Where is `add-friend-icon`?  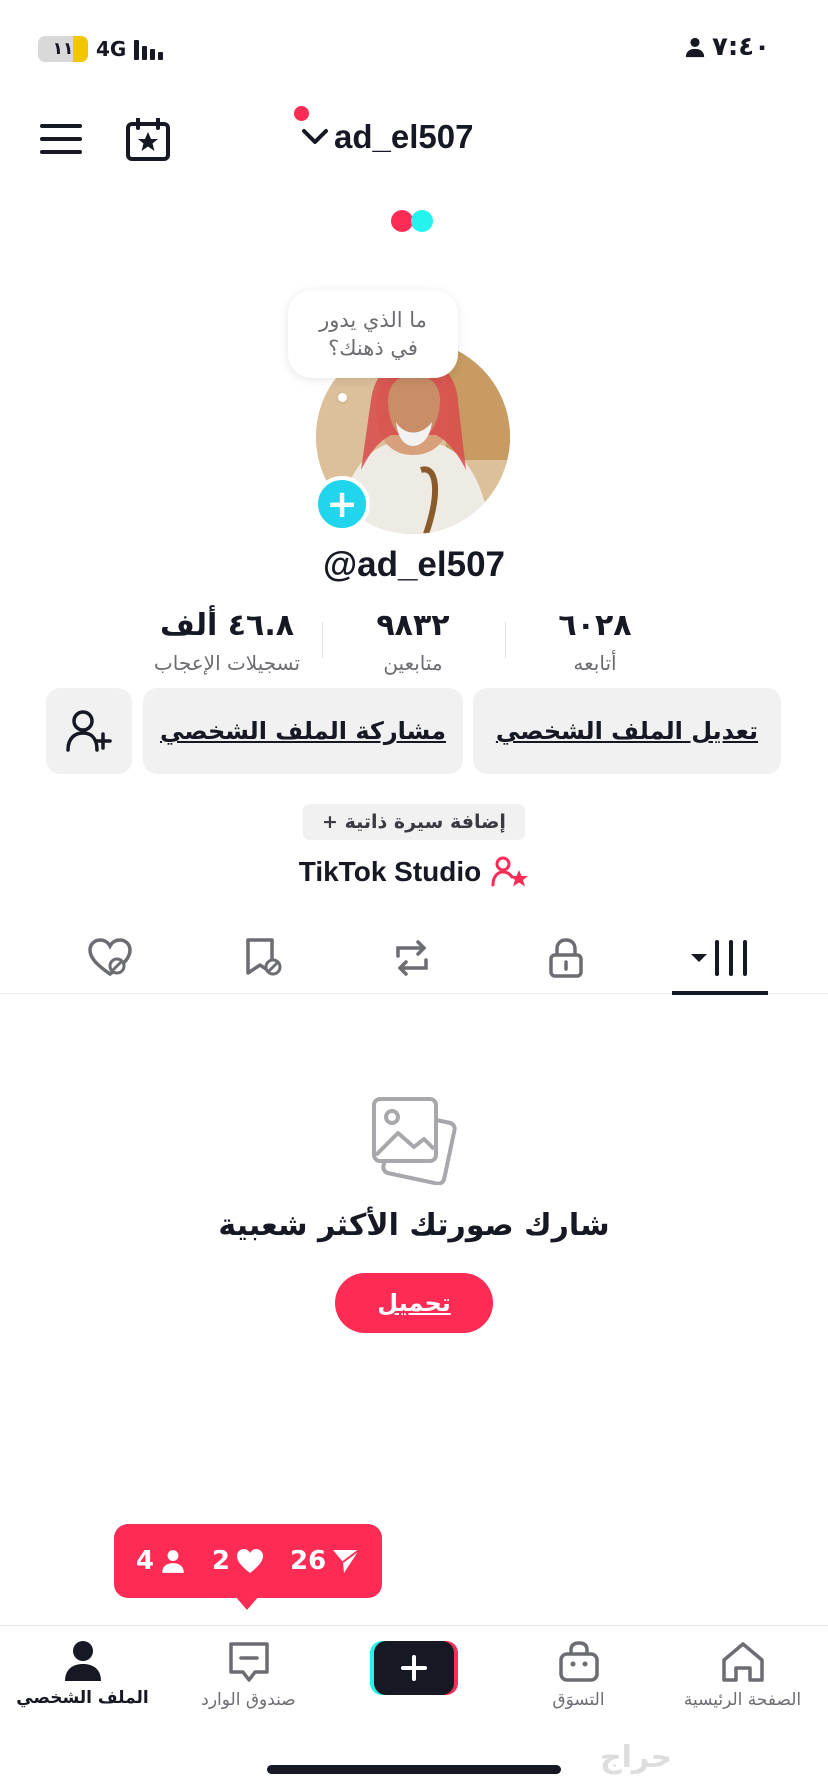
add-friend-icon is located at coordinates (89, 731).